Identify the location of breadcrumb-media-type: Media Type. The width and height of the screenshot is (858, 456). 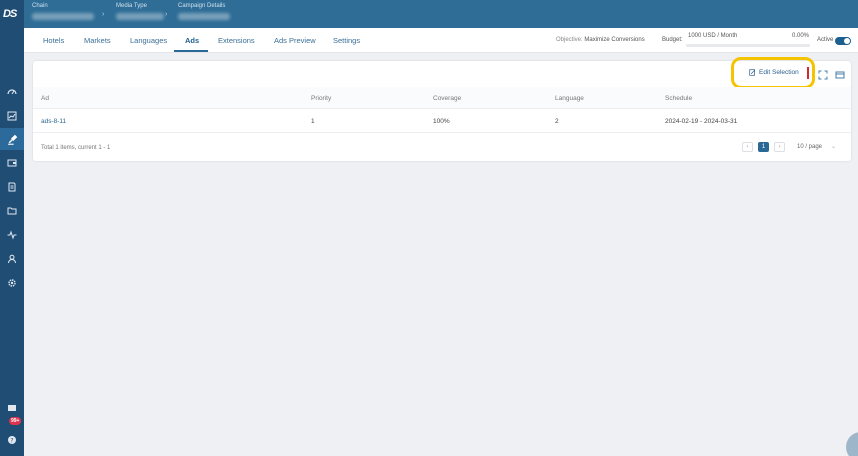
(140, 11).